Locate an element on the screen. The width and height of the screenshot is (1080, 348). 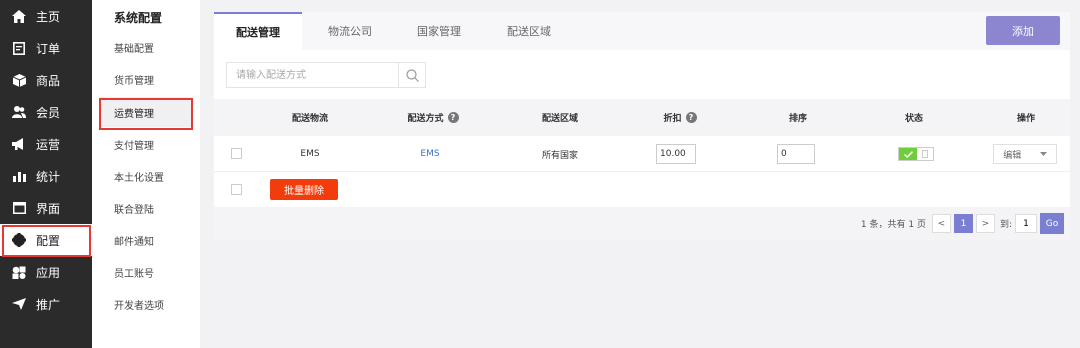
cell-sort is located at coordinates (796, 154).